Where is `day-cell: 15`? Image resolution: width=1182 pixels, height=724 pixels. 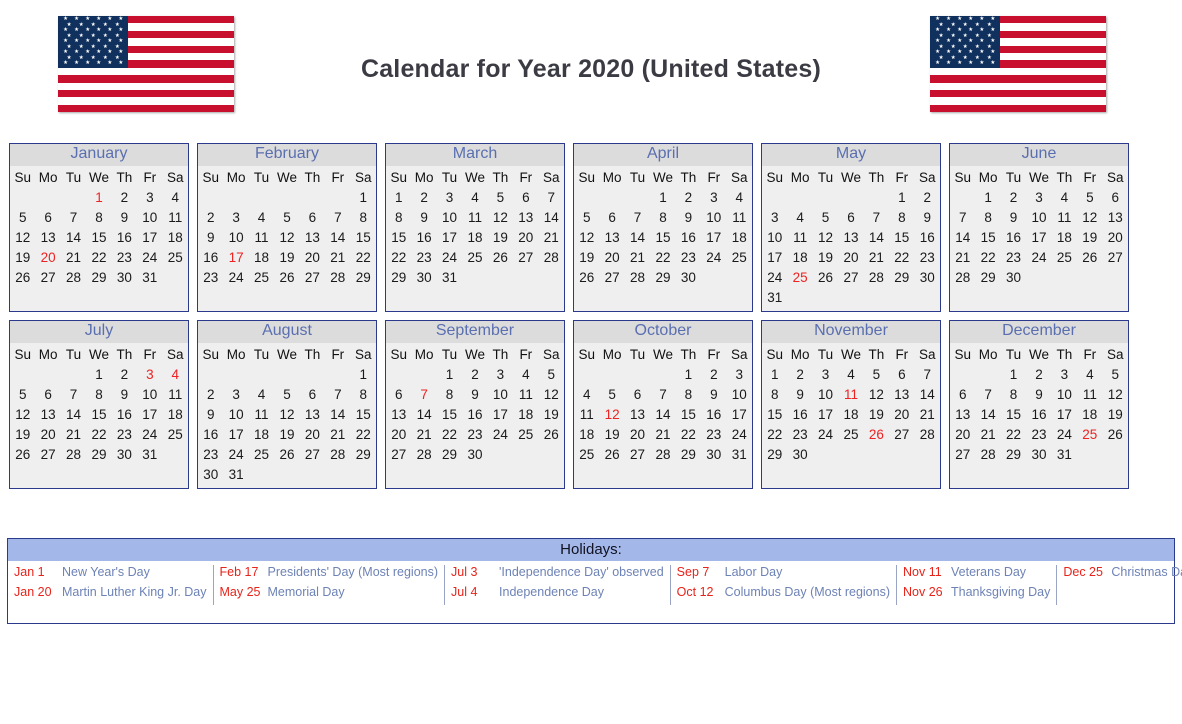
day-cell: 15 is located at coordinates (901, 237).